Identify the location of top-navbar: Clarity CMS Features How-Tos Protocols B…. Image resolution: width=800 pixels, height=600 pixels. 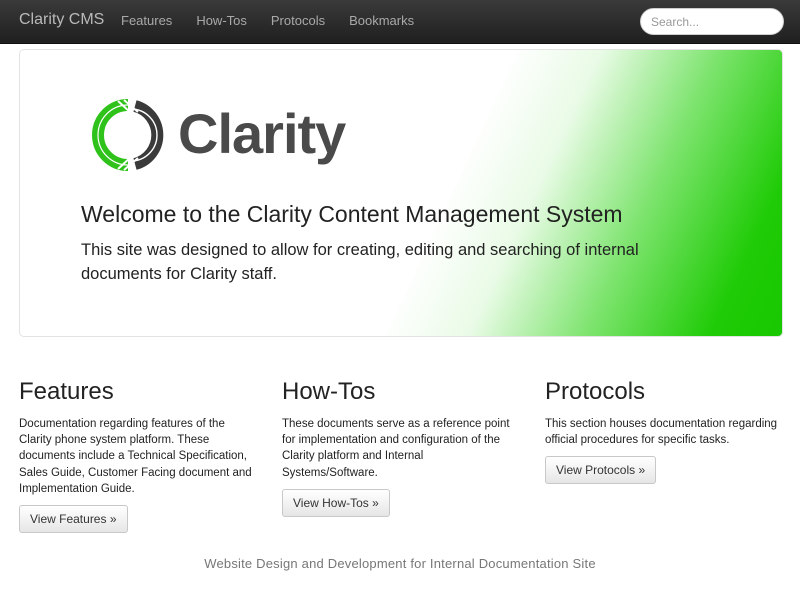
(400, 22).